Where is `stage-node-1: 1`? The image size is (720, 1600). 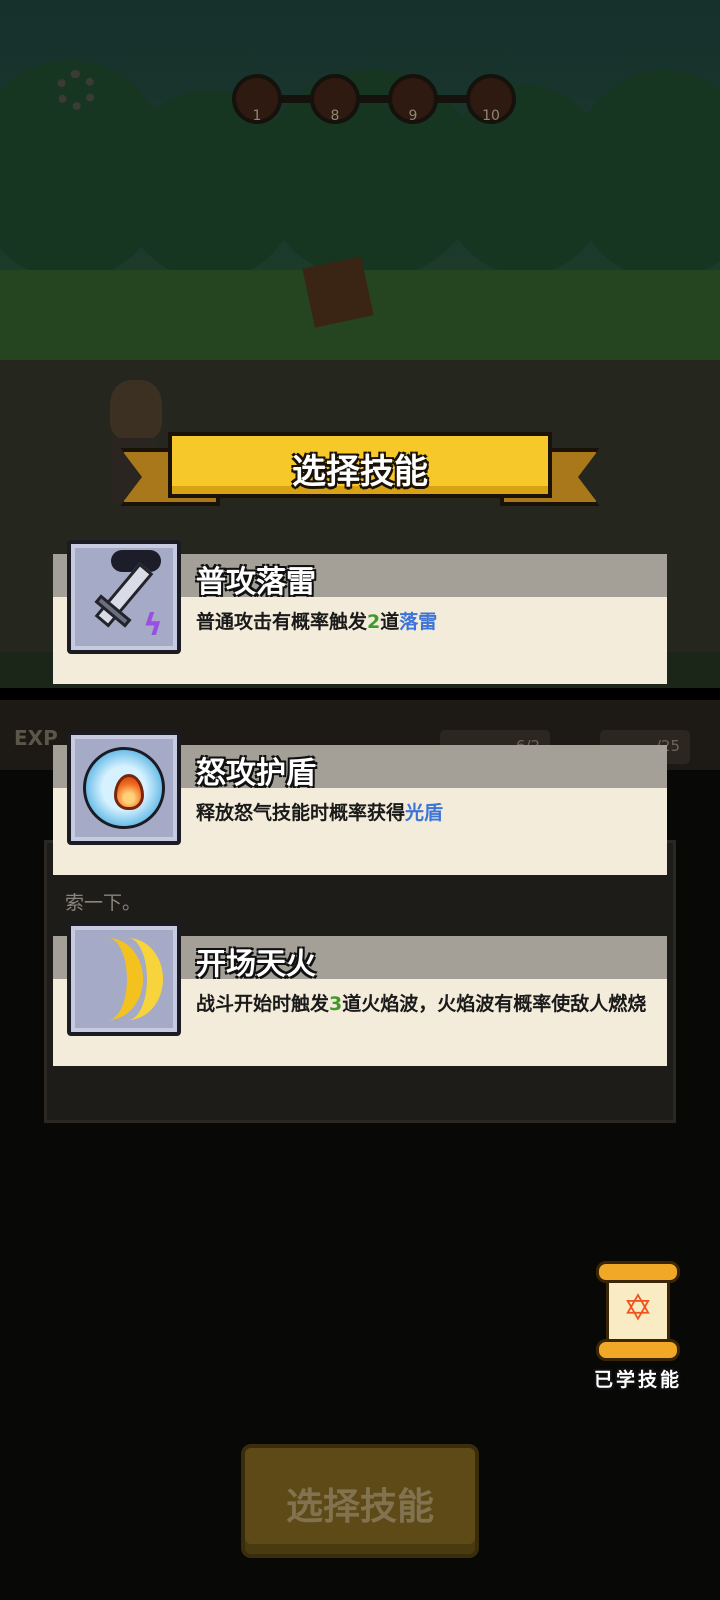
stage-node-1: 1 is located at coordinates (257, 99).